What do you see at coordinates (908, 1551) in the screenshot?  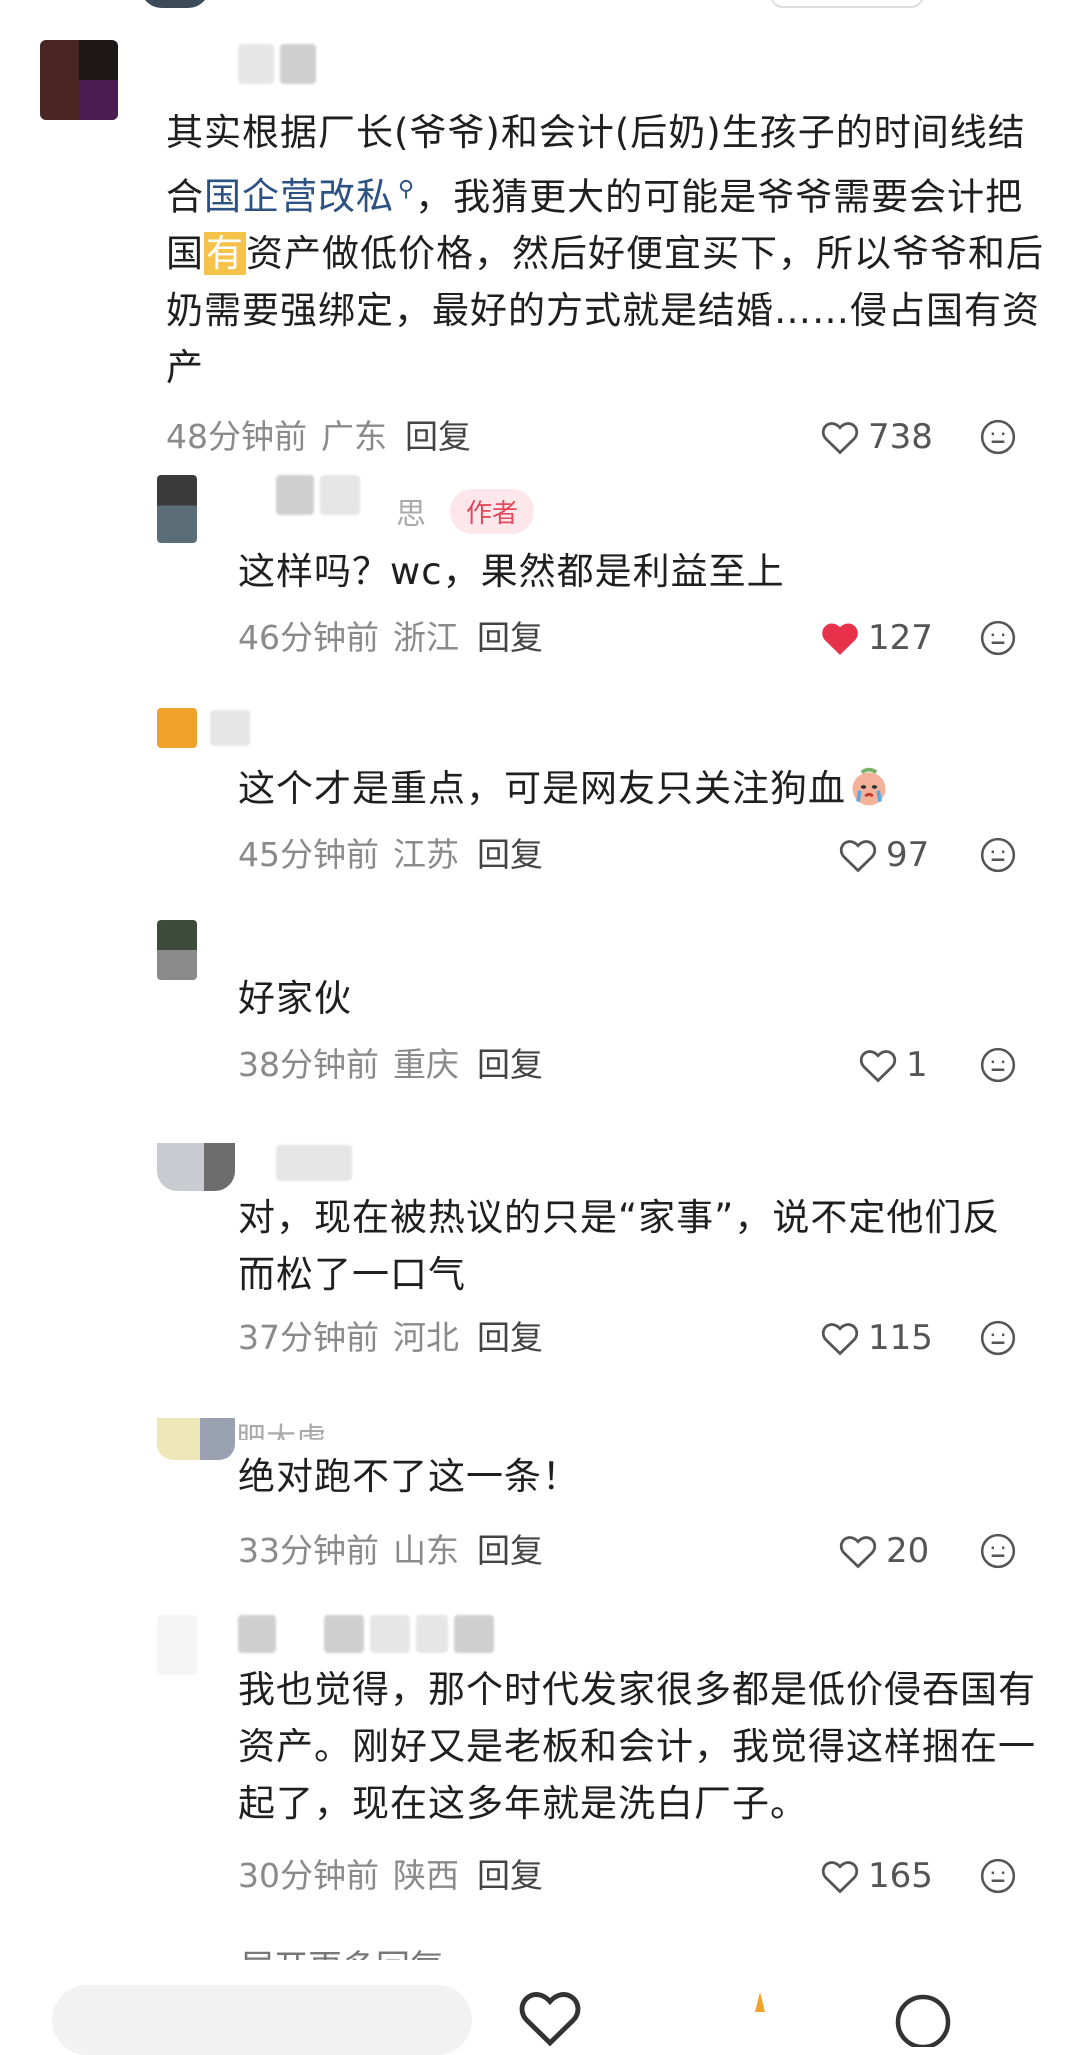 I see `like-count: 20` at bounding box center [908, 1551].